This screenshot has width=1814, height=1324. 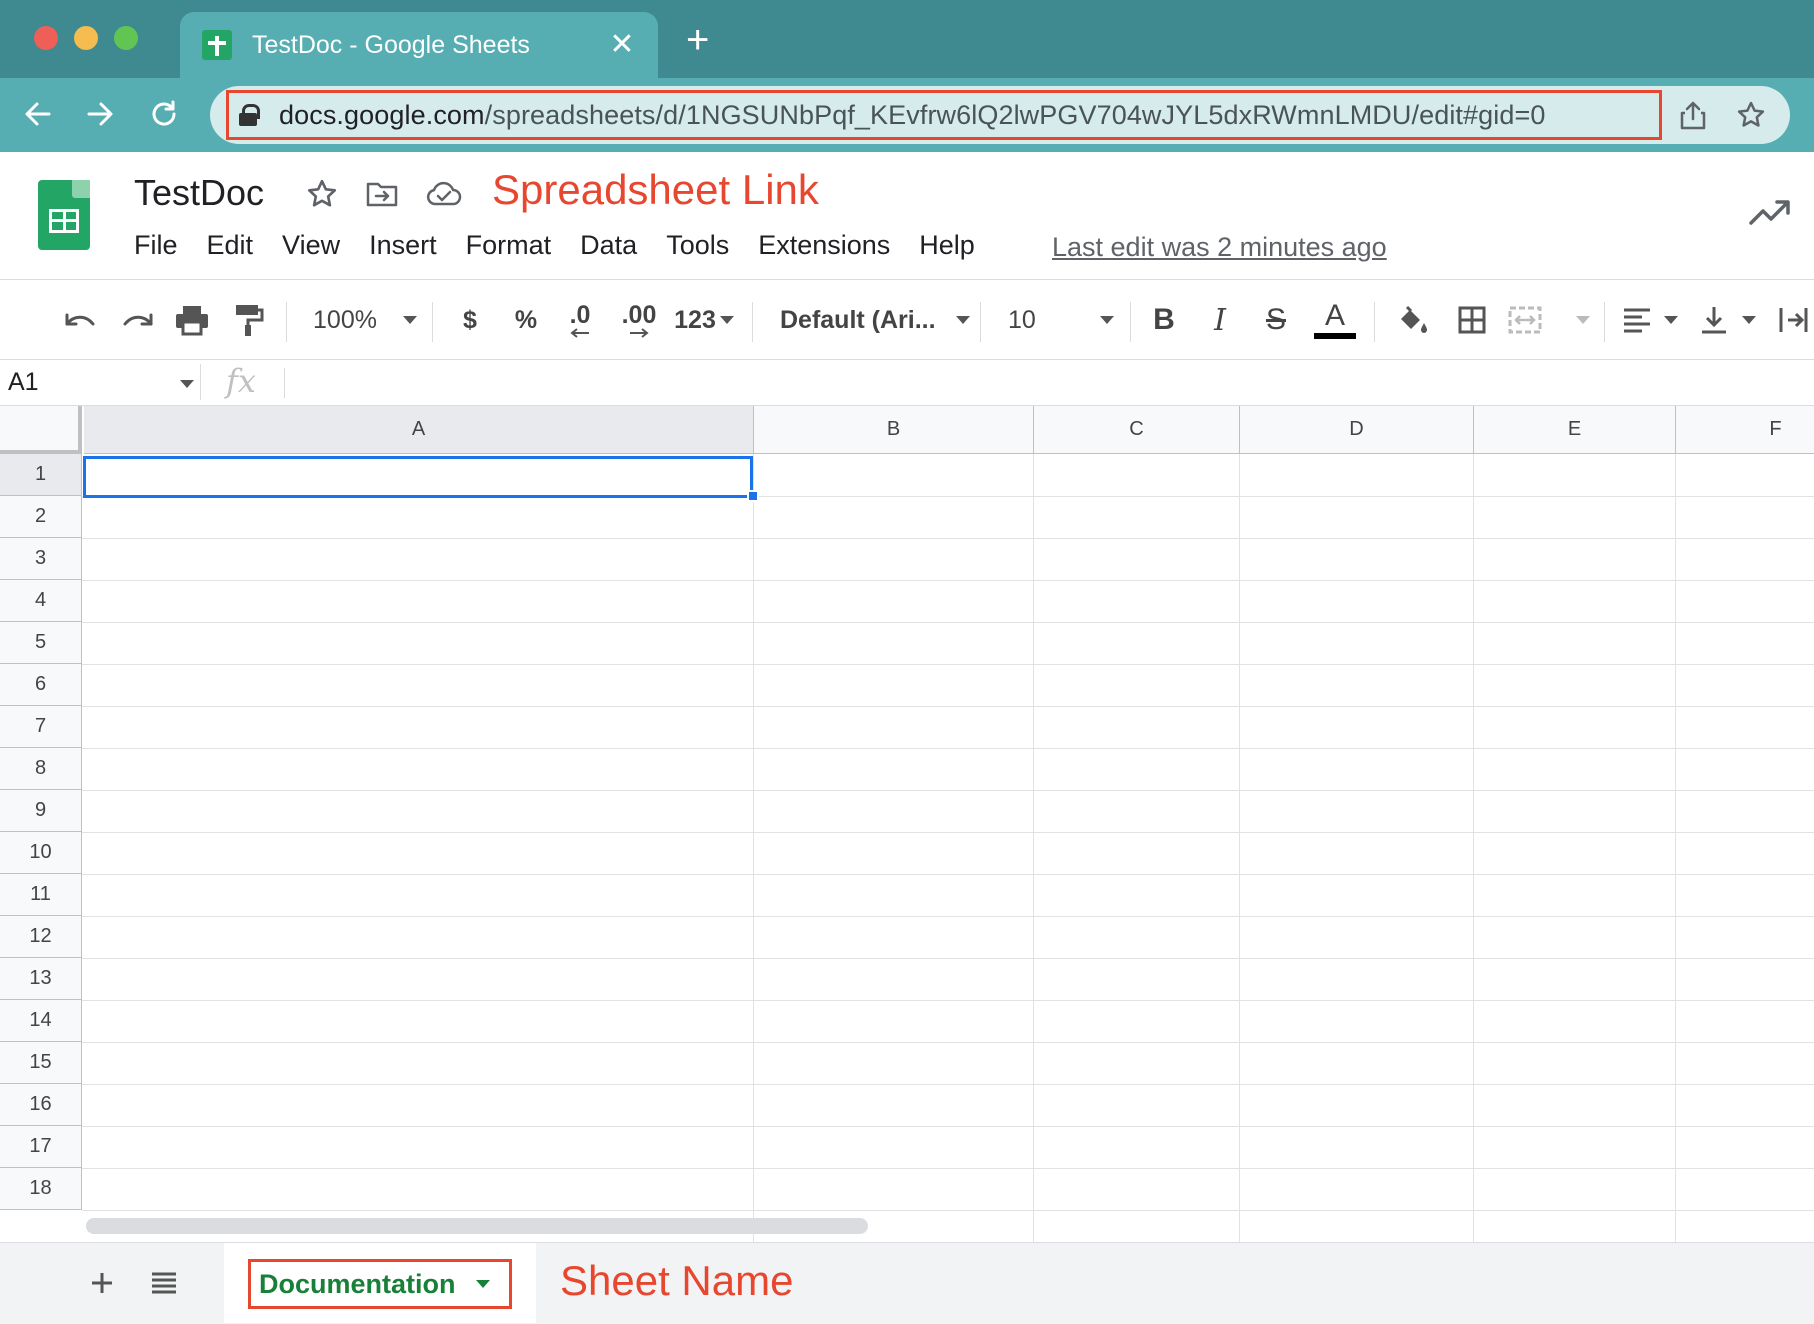 I want to click on select-all-corner, so click(x=41, y=430).